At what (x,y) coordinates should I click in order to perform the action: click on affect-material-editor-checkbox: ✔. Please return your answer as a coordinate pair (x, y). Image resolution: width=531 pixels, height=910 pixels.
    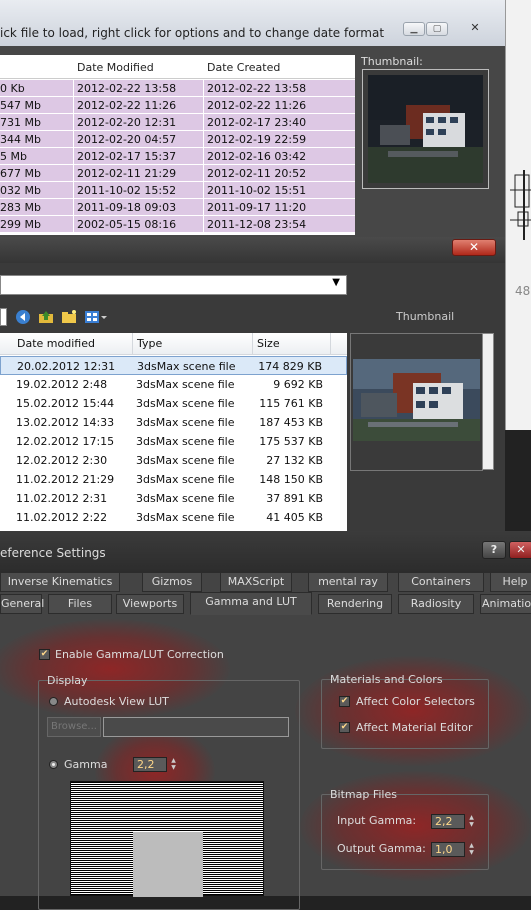
    Looking at the image, I should click on (344, 727).